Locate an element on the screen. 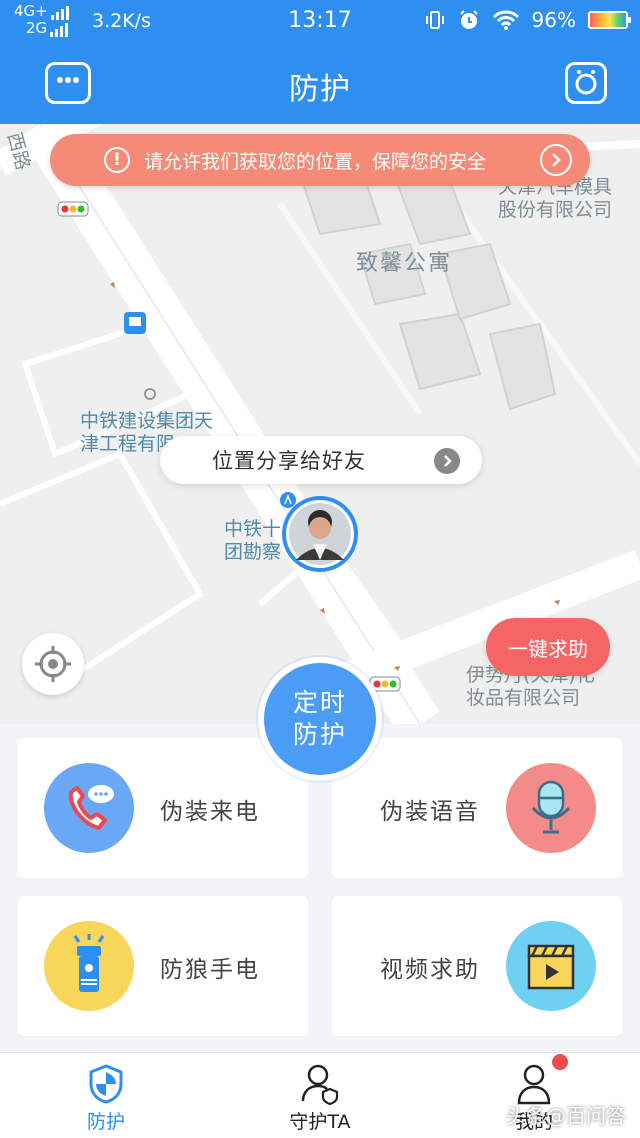  app-header: 4G+ 2G 3.2K/s 13:17 96% 防护 is located at coordinates (320, 62).